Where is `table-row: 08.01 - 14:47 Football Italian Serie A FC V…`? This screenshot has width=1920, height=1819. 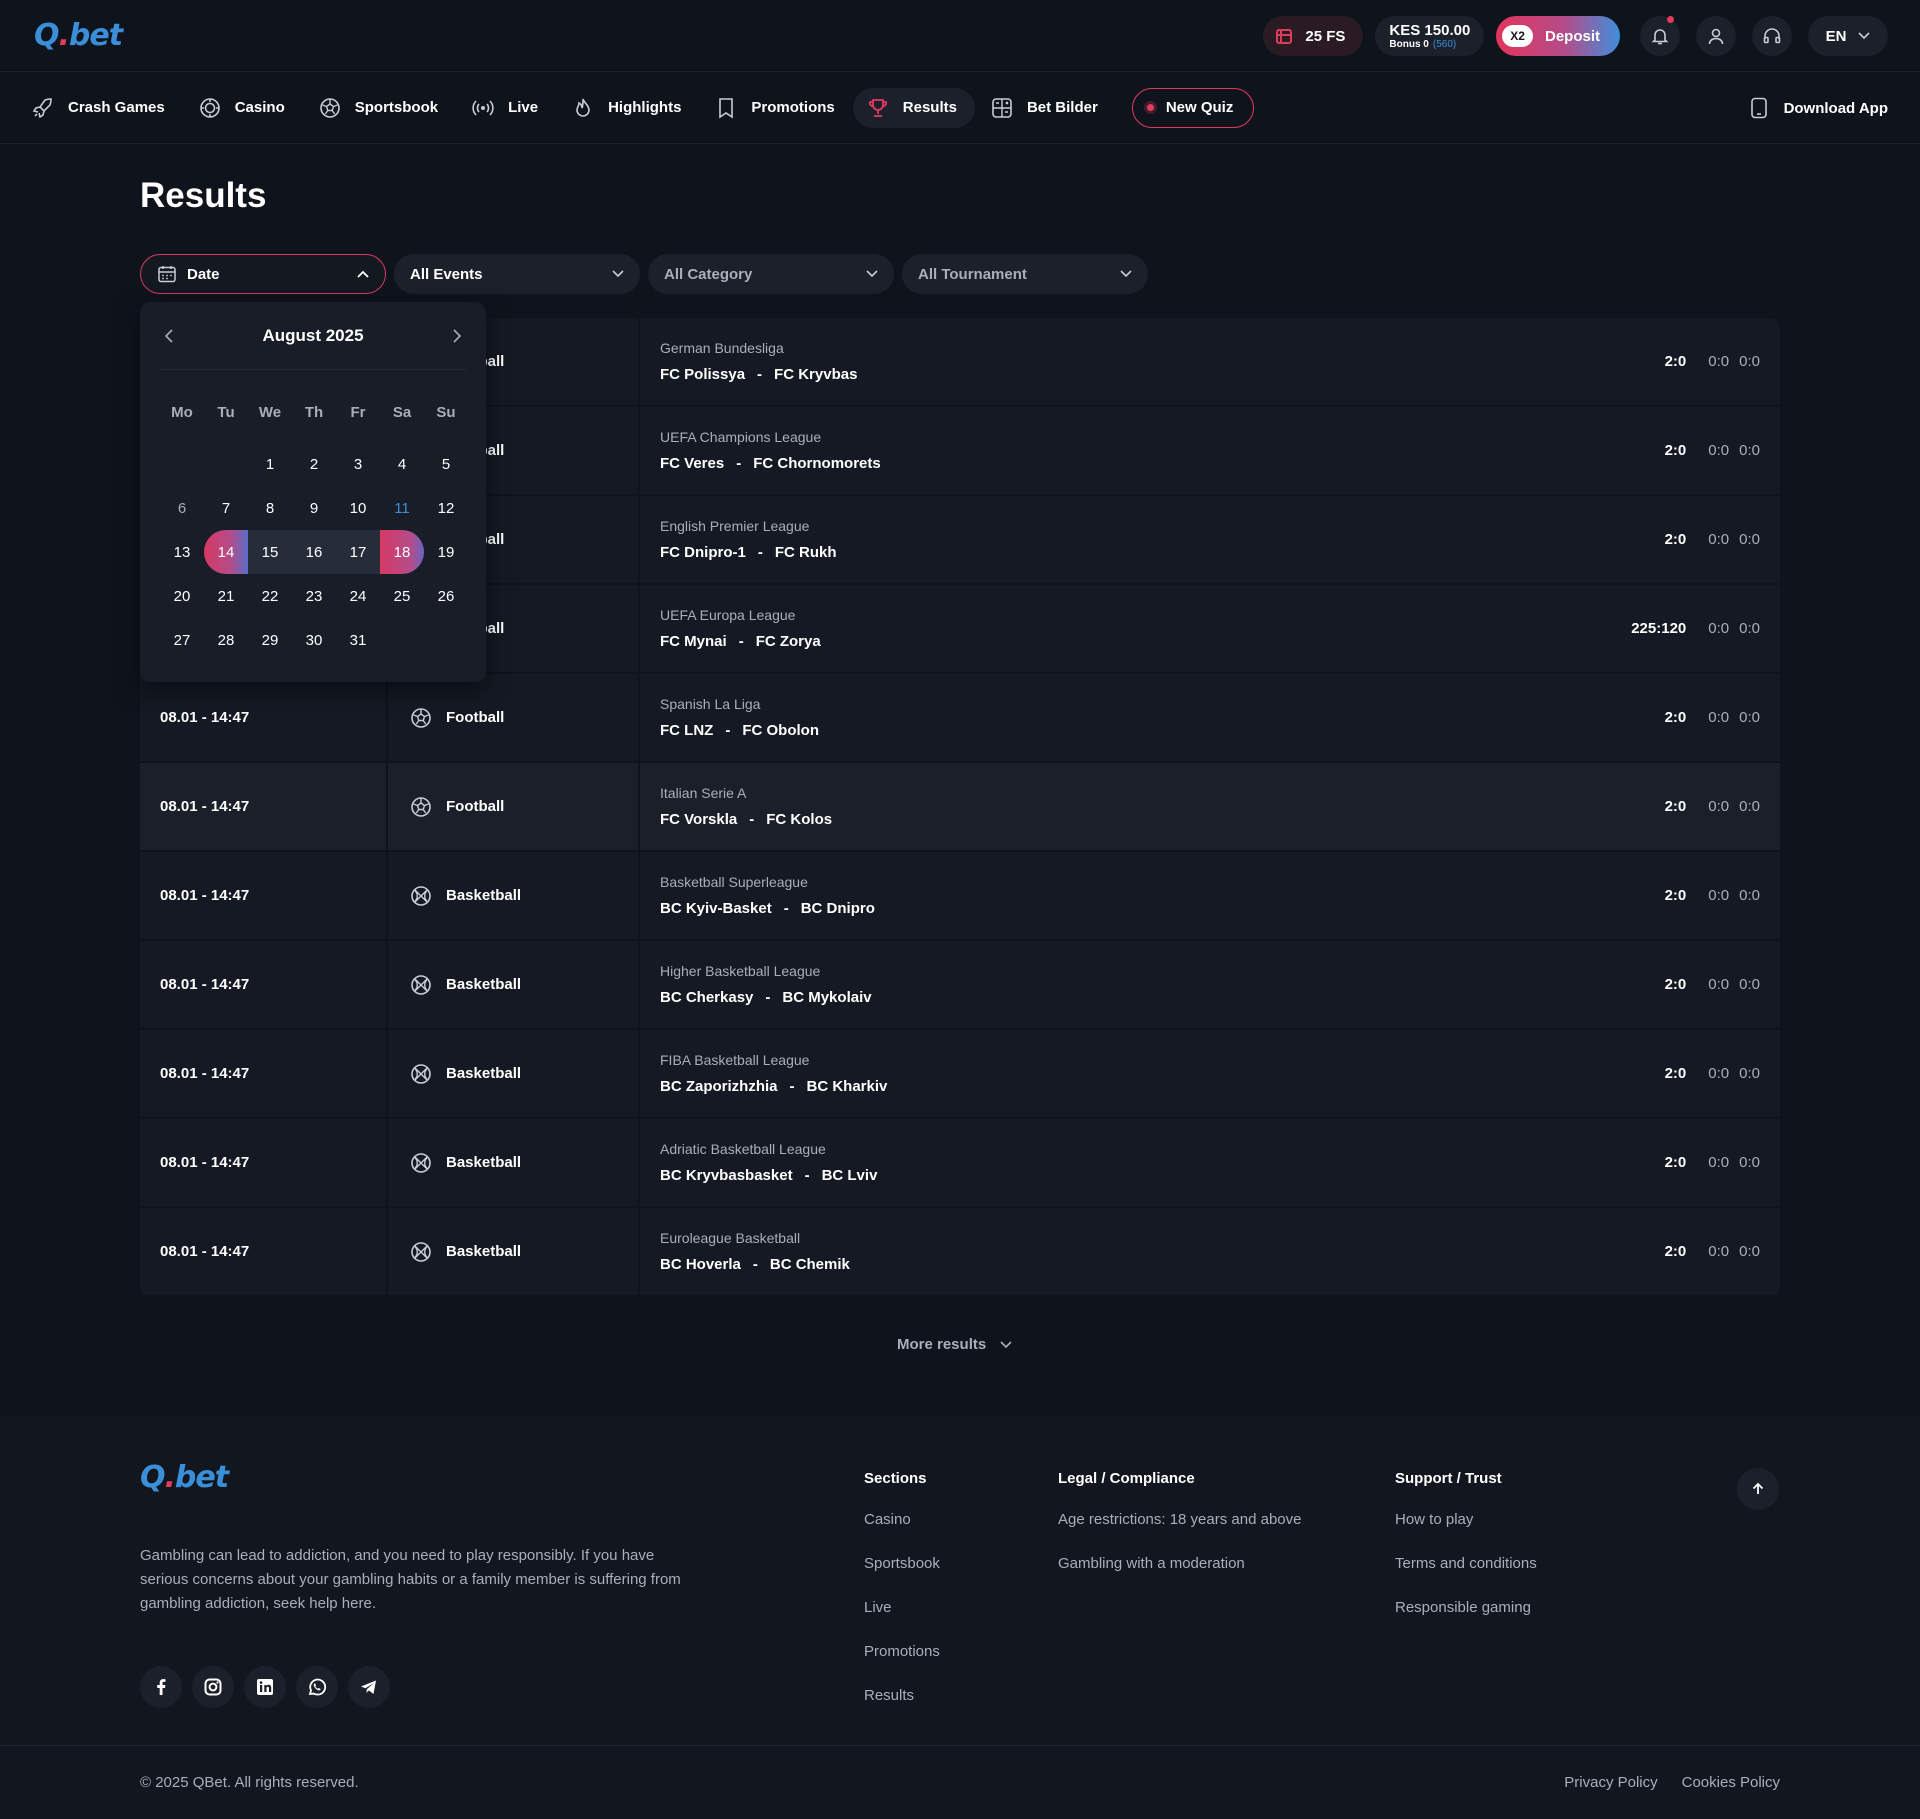
table-row: 08.01 - 14:47 Football Italian Serie A FC V… is located at coordinates (960, 807).